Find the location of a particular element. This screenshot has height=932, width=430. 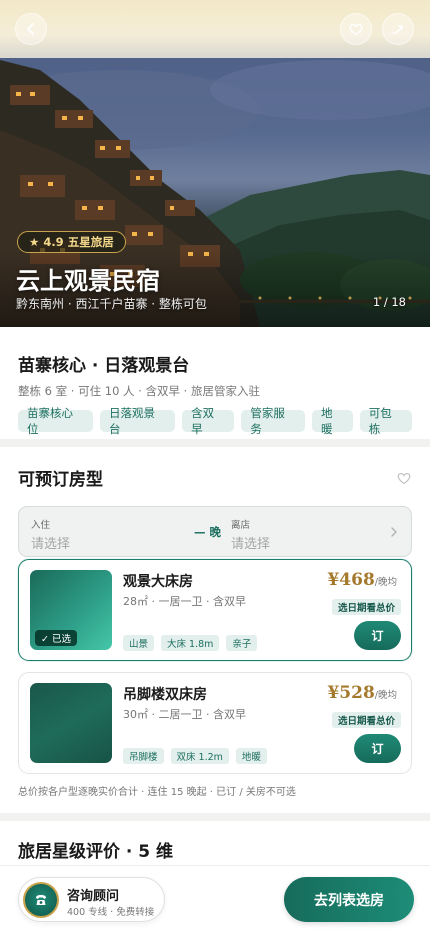

room-name: 吊脚楼双床房 is located at coordinates (165, 695).